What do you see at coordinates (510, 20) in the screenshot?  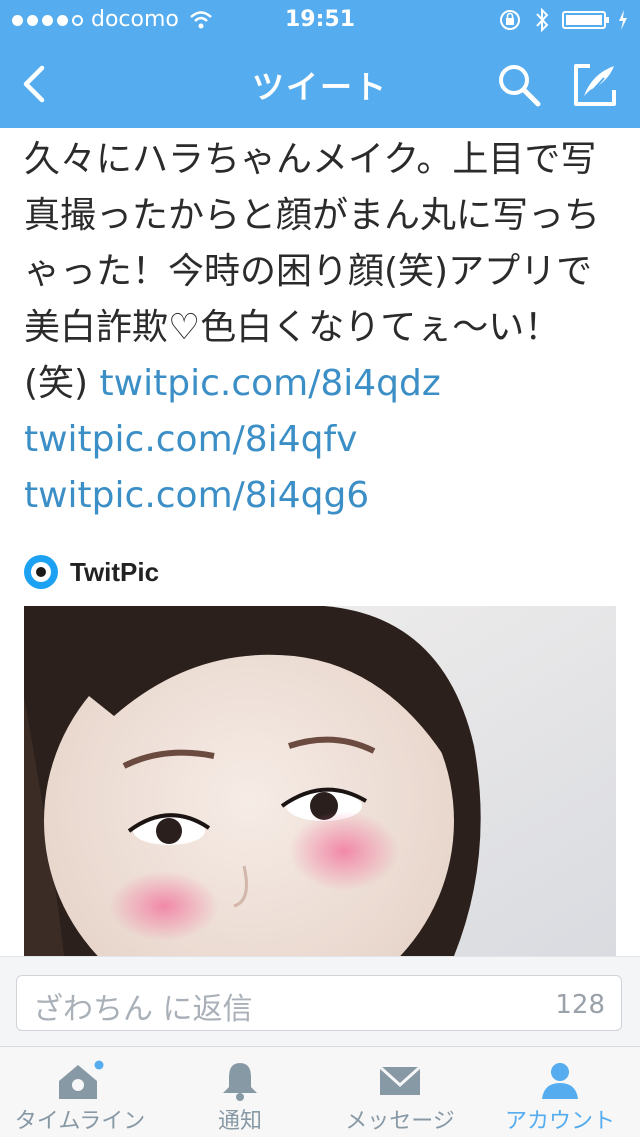 I see `rotation-lock-icon` at bounding box center [510, 20].